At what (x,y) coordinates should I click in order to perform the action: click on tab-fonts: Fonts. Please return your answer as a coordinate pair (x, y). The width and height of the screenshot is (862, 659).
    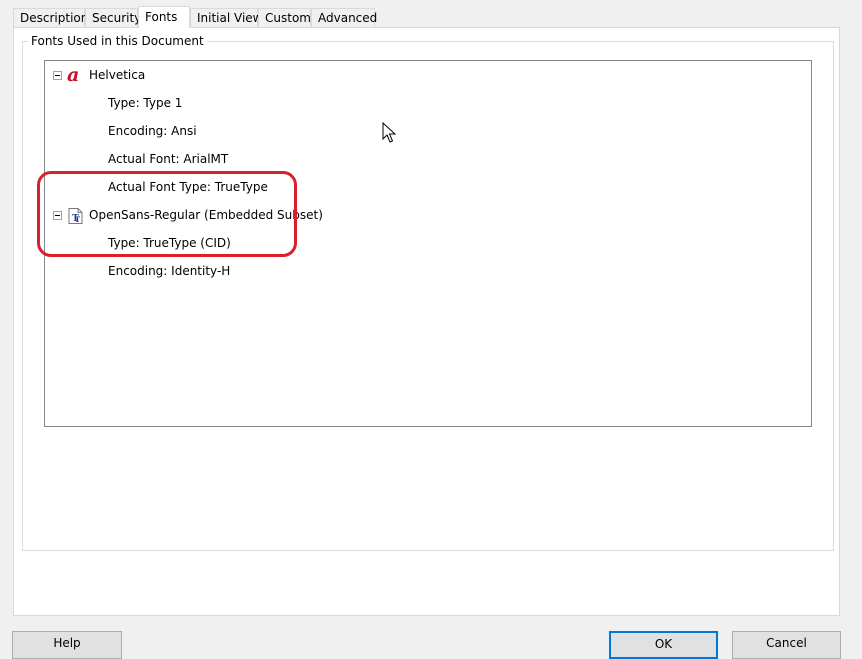
    Looking at the image, I should click on (164, 17).